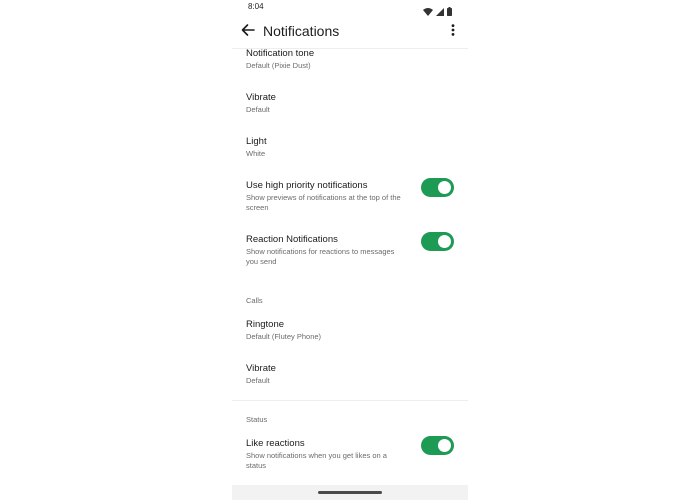 The image size is (700, 500). I want to click on gesture-nav-bar, so click(350, 492).